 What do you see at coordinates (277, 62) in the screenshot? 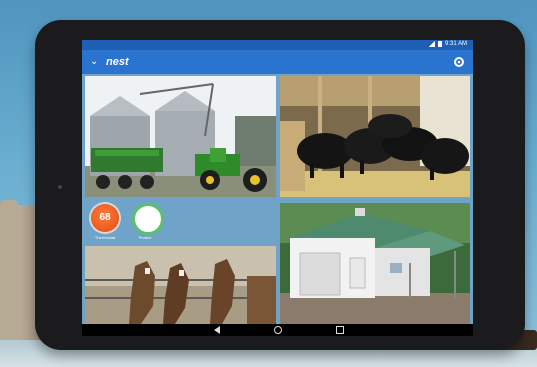
I see `app-bar: ⌄ nest` at bounding box center [277, 62].